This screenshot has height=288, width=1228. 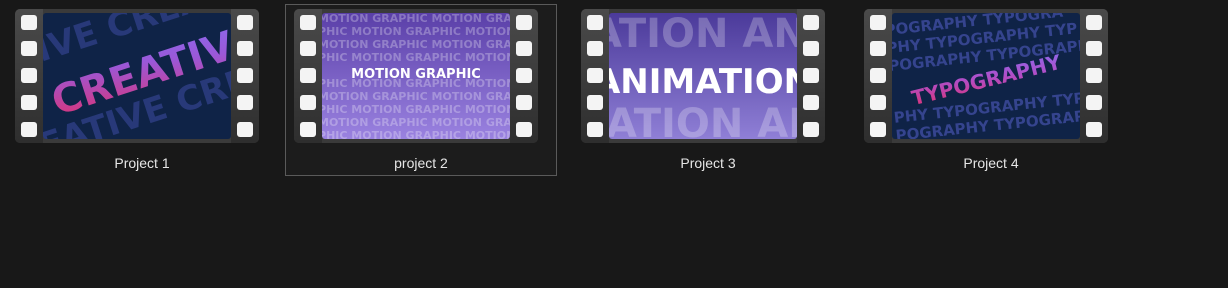 I want to click on svg-text: IATION ANIM, so click(x=703, y=120).